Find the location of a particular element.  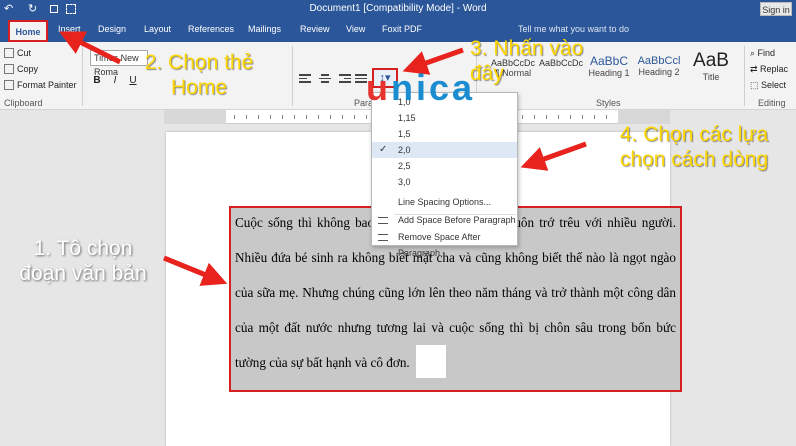

callout-step-1: 1. Tô chọn đoạn văn bản is located at coordinates (83, 261).